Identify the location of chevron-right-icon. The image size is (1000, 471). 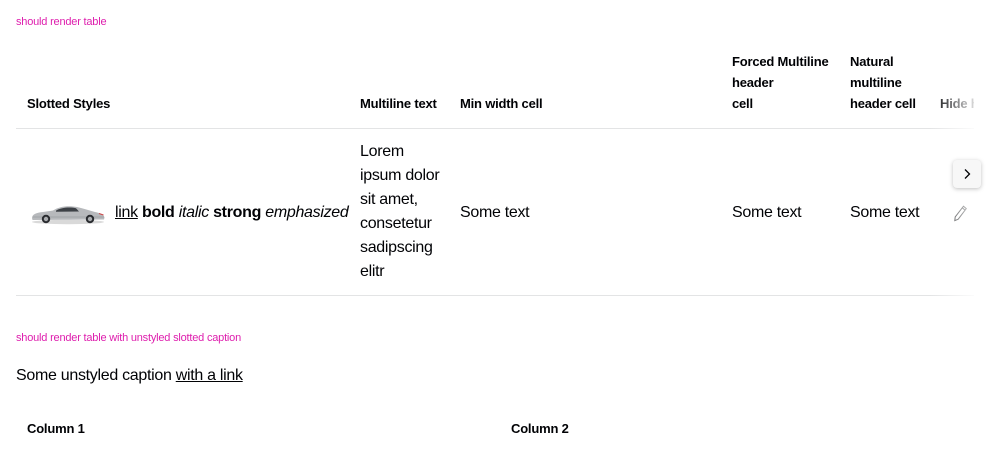
(967, 174).